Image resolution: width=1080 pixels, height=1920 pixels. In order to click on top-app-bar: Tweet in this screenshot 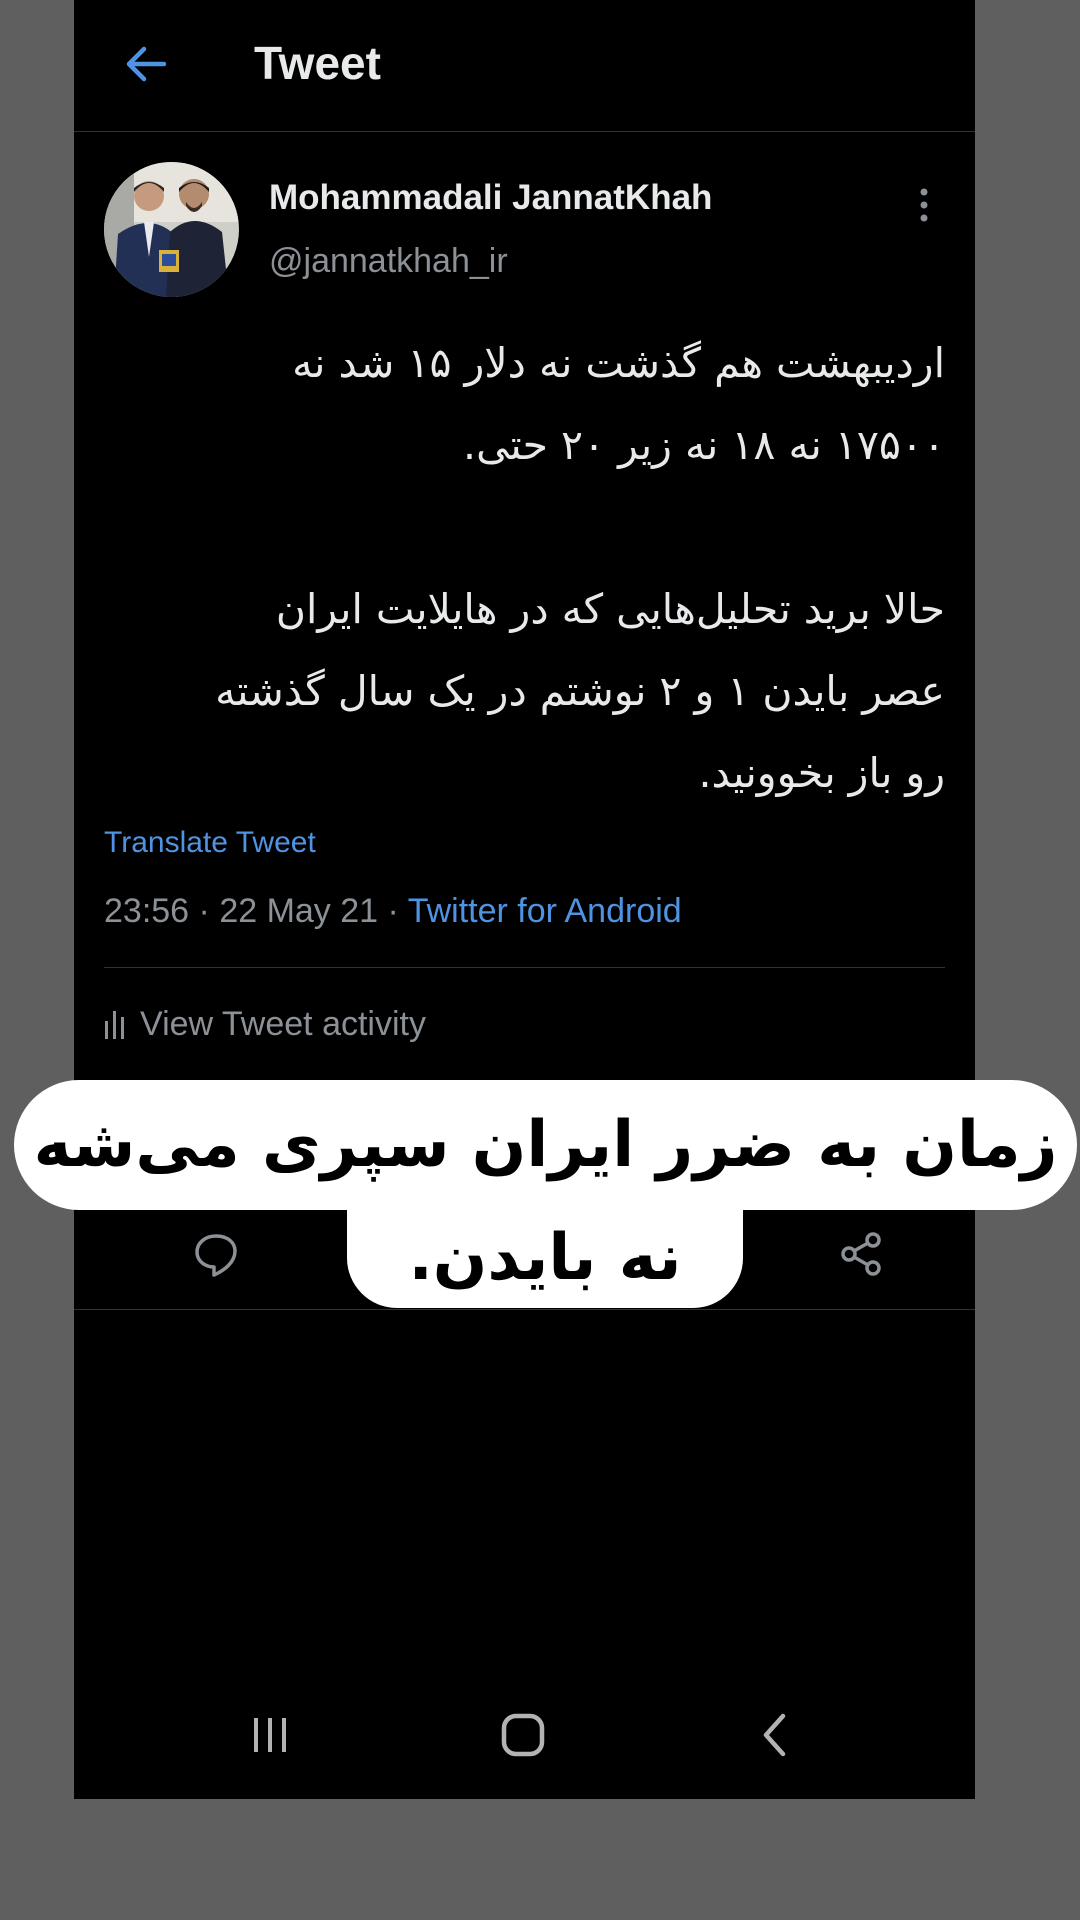, I will do `click(524, 66)`.